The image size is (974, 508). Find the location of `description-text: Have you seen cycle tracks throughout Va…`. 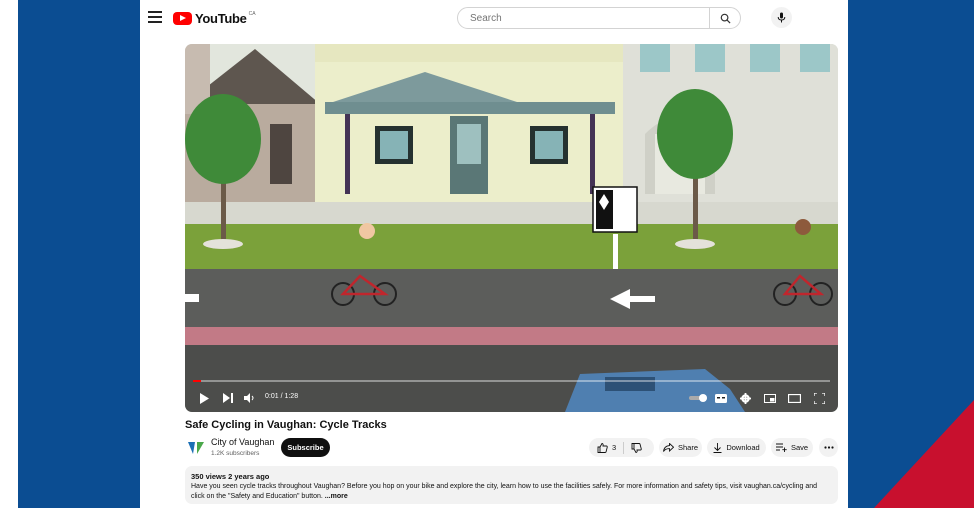

description-text: Have you seen cycle tracks throughout Va… is located at coordinates (511, 492).